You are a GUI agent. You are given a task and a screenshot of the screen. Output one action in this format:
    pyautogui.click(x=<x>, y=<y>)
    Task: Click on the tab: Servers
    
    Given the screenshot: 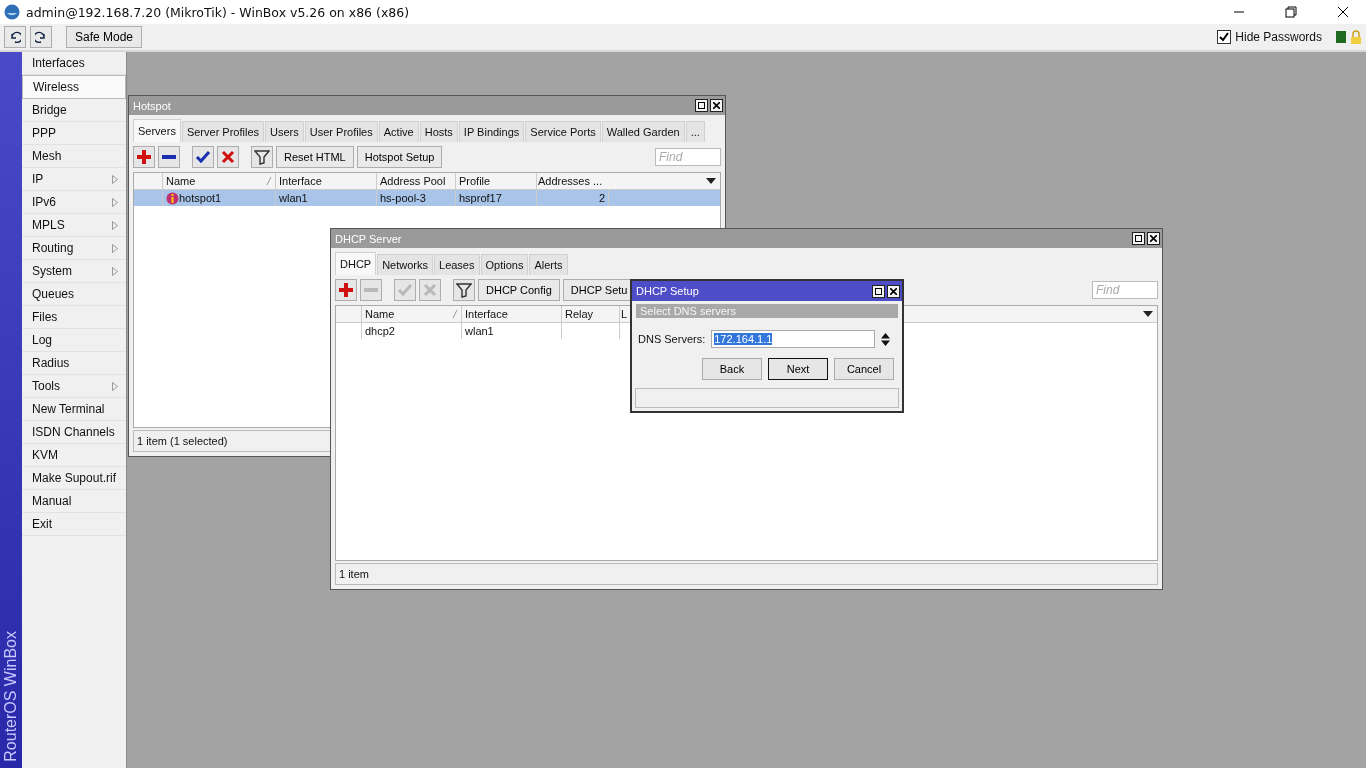 What is the action you would take?
    pyautogui.click(x=157, y=130)
    